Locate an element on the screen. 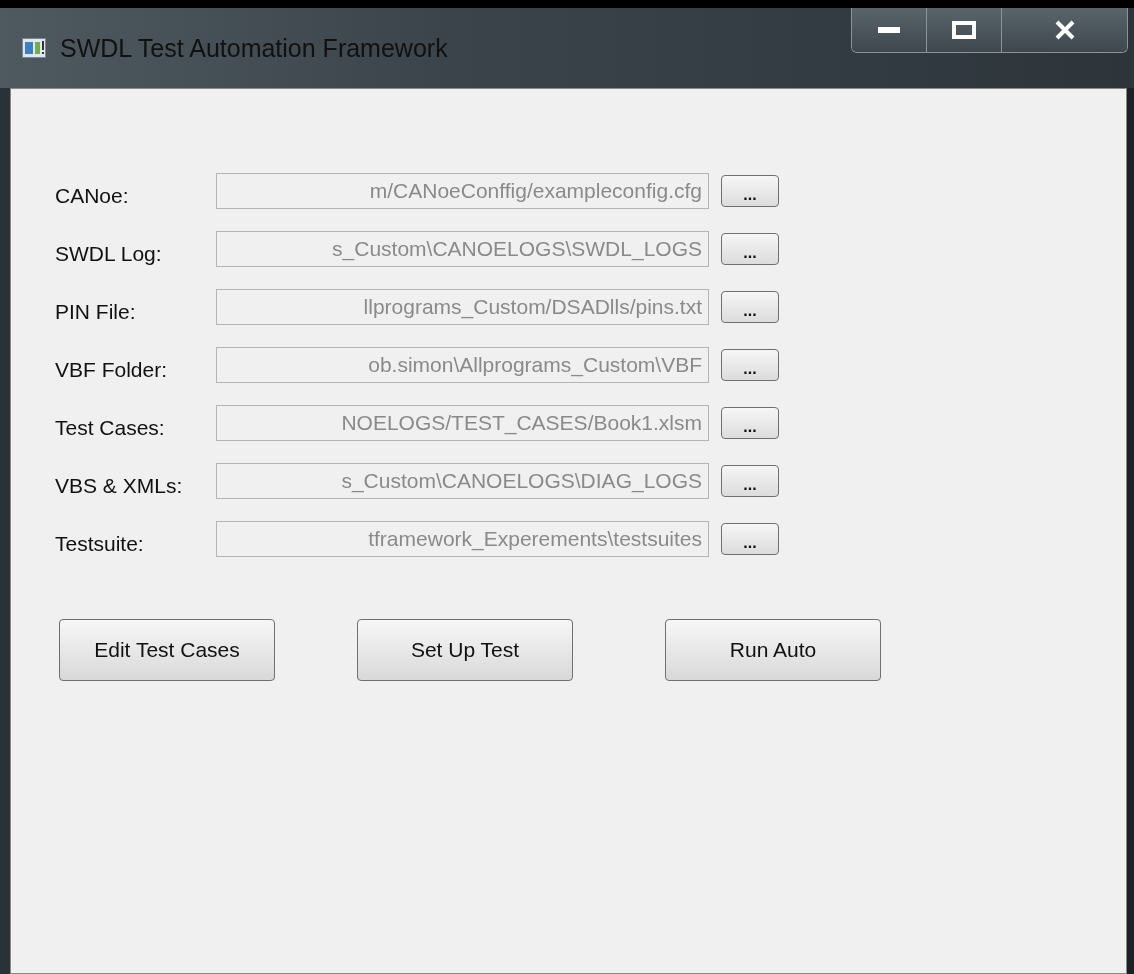 This screenshot has height=974, width=1134. action-button: Set Up Test is located at coordinates (465, 650).